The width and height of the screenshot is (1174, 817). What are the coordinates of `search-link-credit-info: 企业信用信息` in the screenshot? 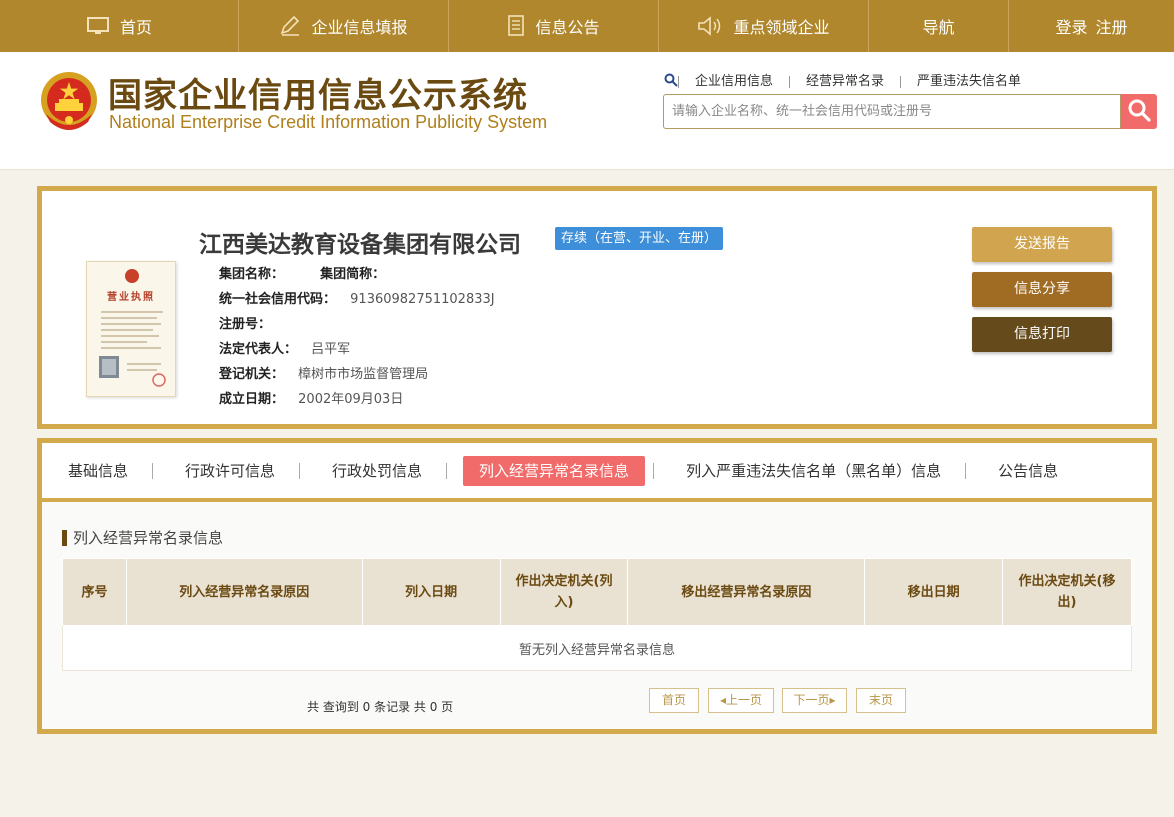 It's located at (733, 81).